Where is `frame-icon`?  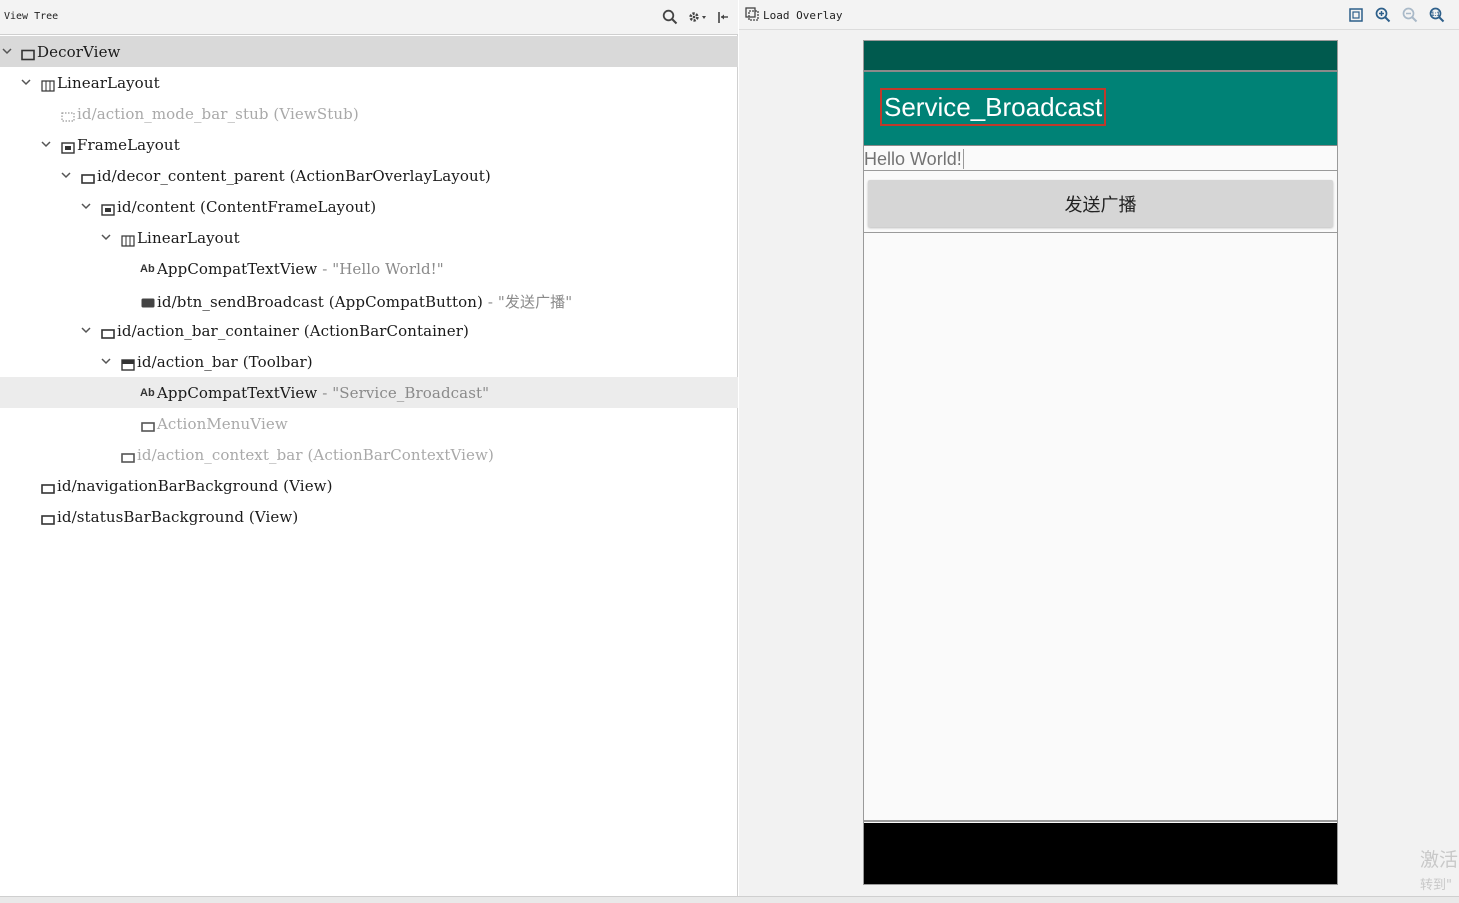 frame-icon is located at coordinates (28, 53).